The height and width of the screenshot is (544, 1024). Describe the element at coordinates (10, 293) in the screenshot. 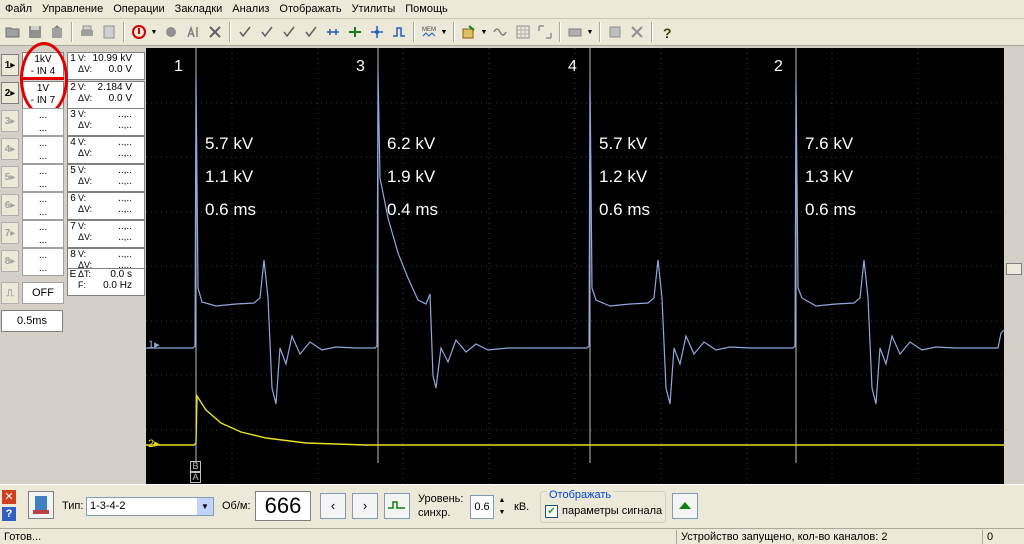

I see `trigger-mode-icon: ⎍` at that location.